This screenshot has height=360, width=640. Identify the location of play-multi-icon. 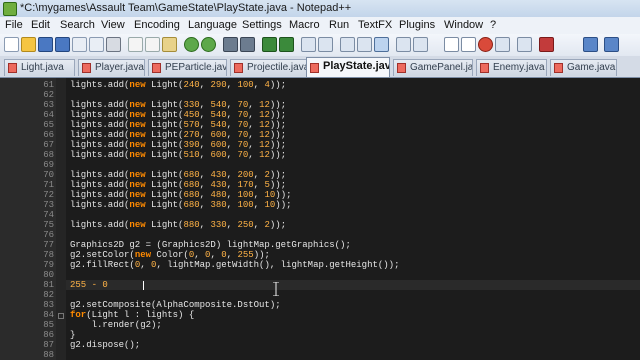
(502, 44).